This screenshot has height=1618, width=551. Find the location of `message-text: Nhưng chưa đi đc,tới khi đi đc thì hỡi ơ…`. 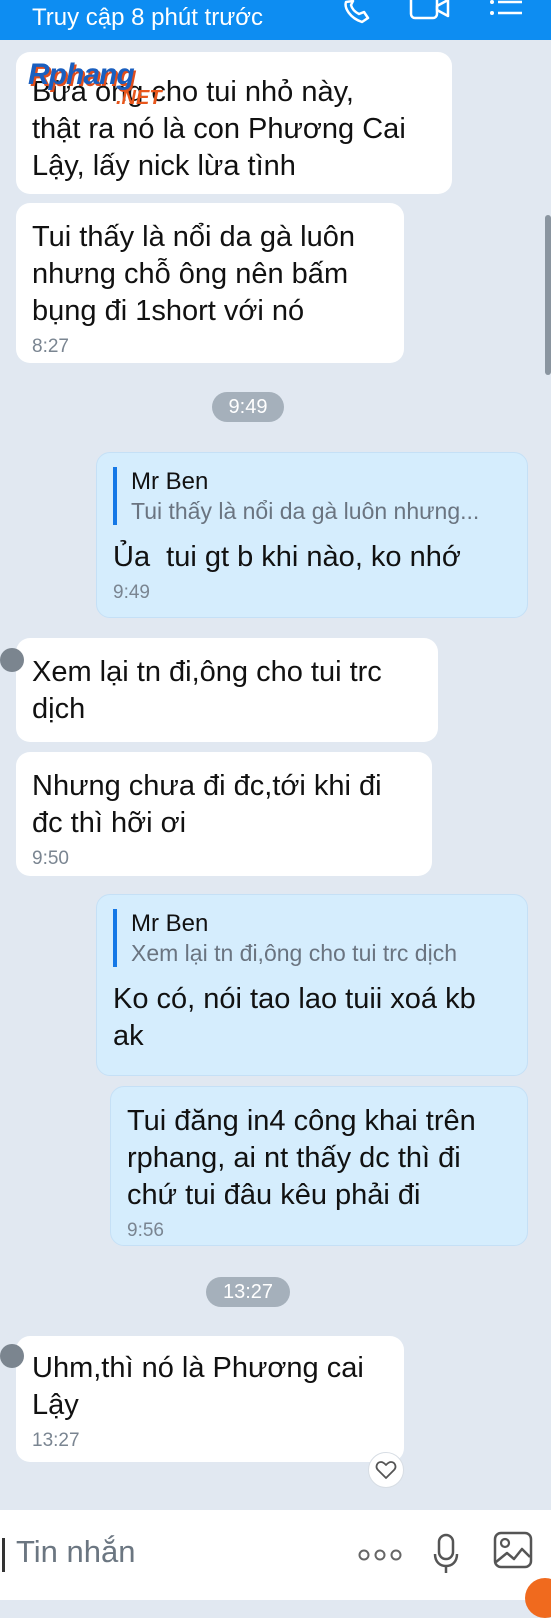

message-text: Nhưng chưa đi đc,tới khi đi đc thì hỡi ơ… is located at coordinates (207, 804).